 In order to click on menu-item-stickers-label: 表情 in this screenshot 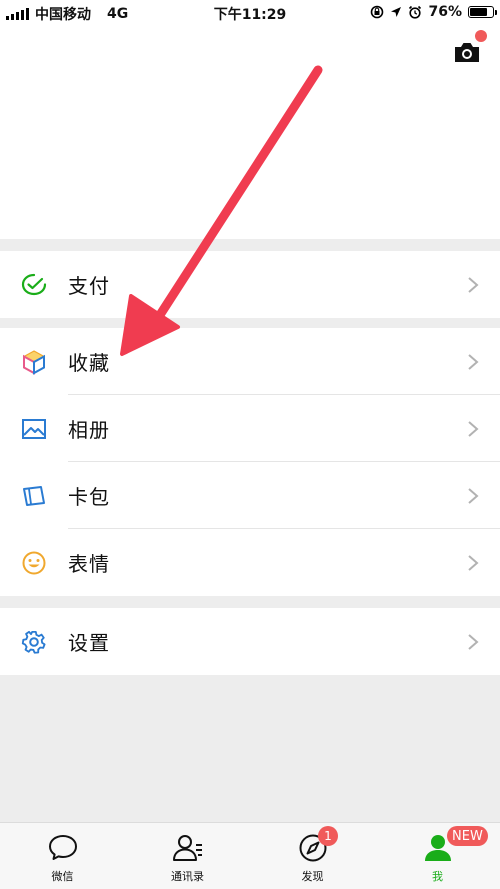, I will do `click(89, 564)`.